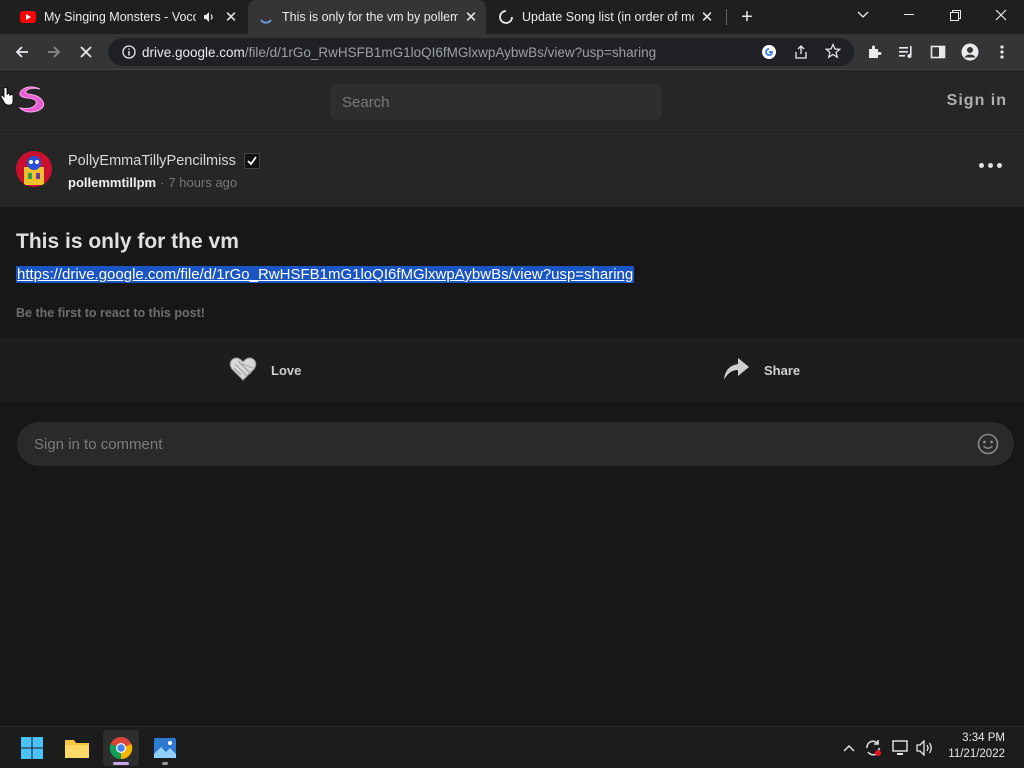  What do you see at coordinates (900, 747) in the screenshot?
I see `network-icon` at bounding box center [900, 747].